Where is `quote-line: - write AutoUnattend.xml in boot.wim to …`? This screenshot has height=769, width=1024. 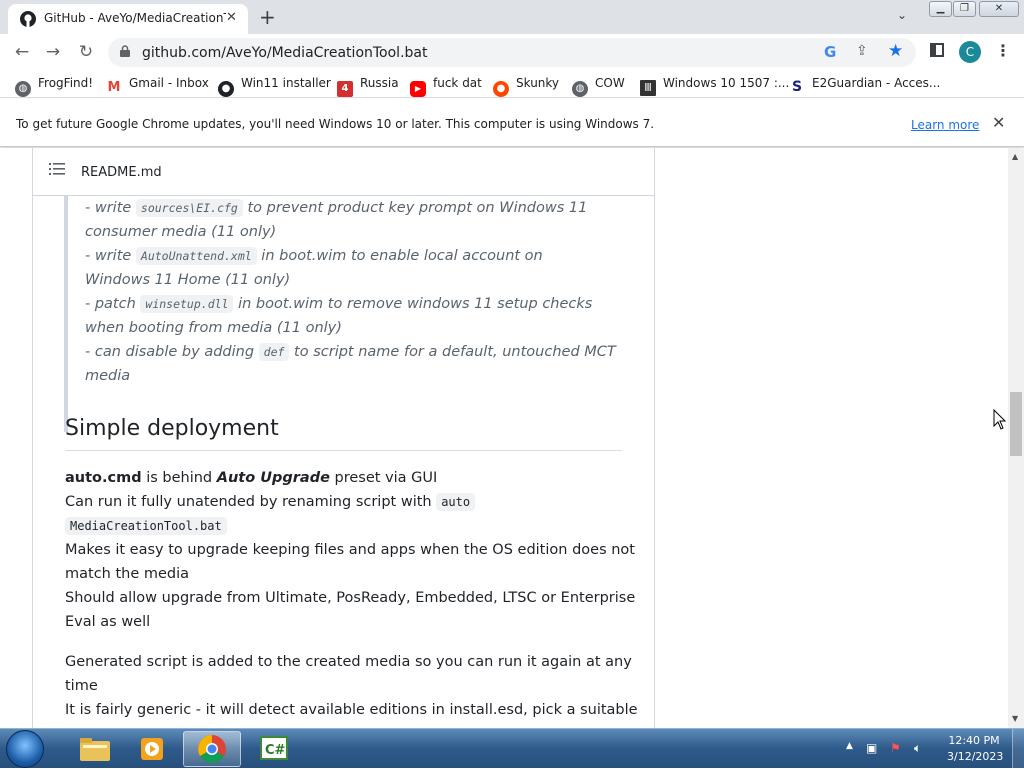 quote-line: - write AutoUnattend.xml in boot.wim to … is located at coordinates (314, 256).